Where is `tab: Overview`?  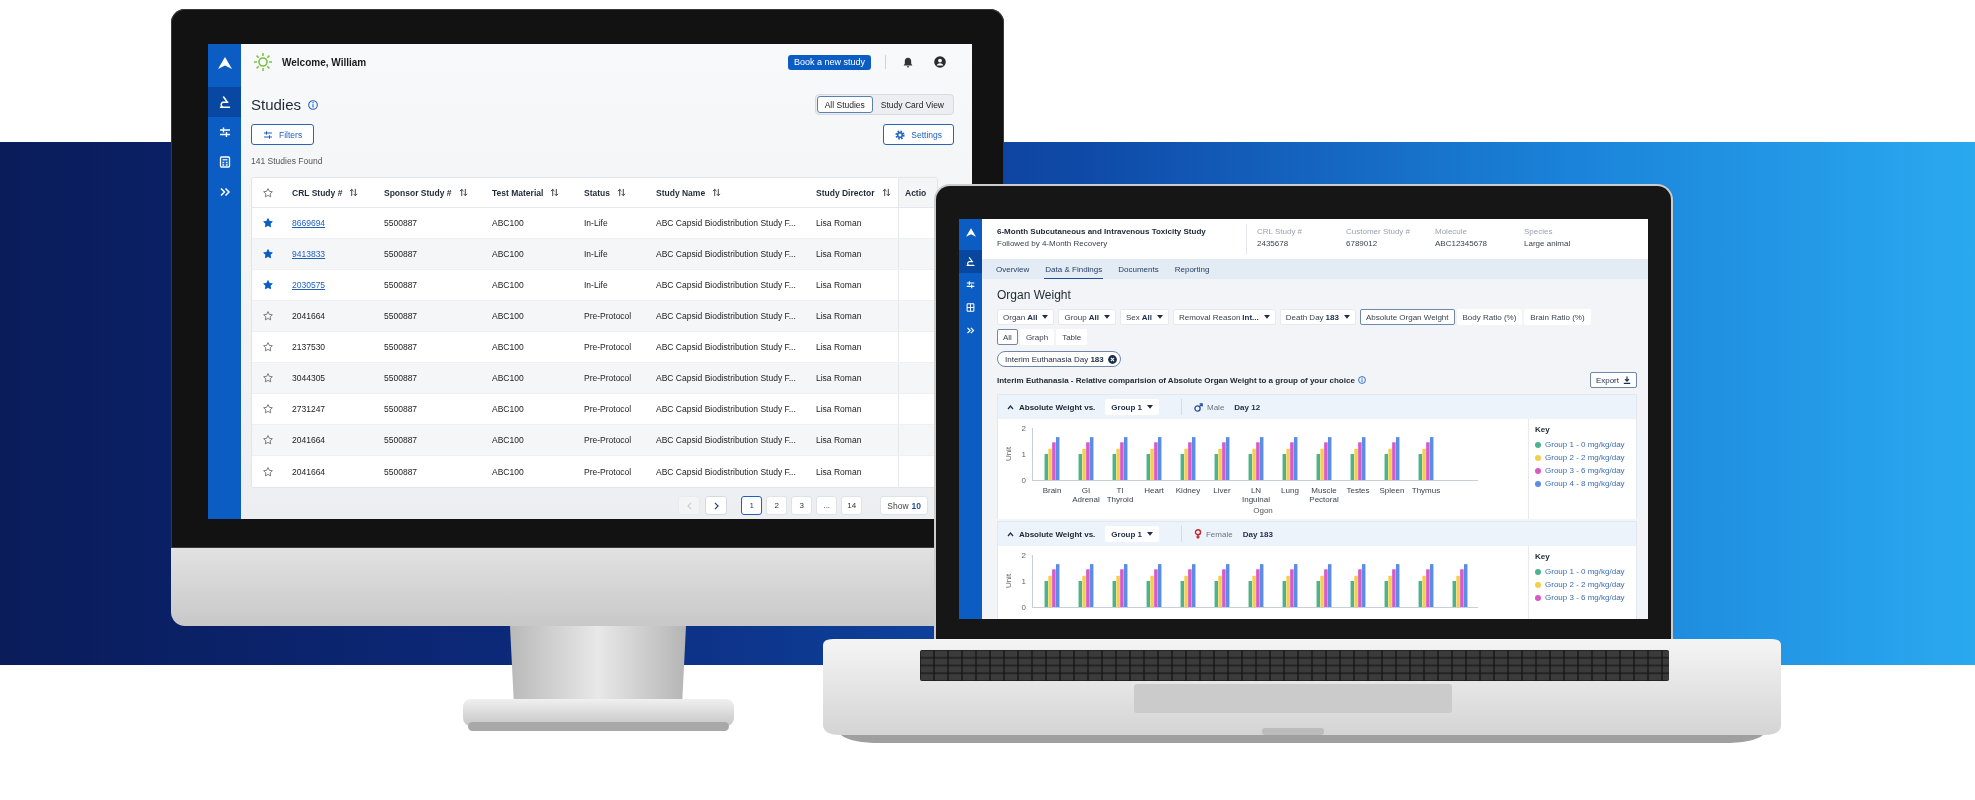 tab: Overview is located at coordinates (1013, 269).